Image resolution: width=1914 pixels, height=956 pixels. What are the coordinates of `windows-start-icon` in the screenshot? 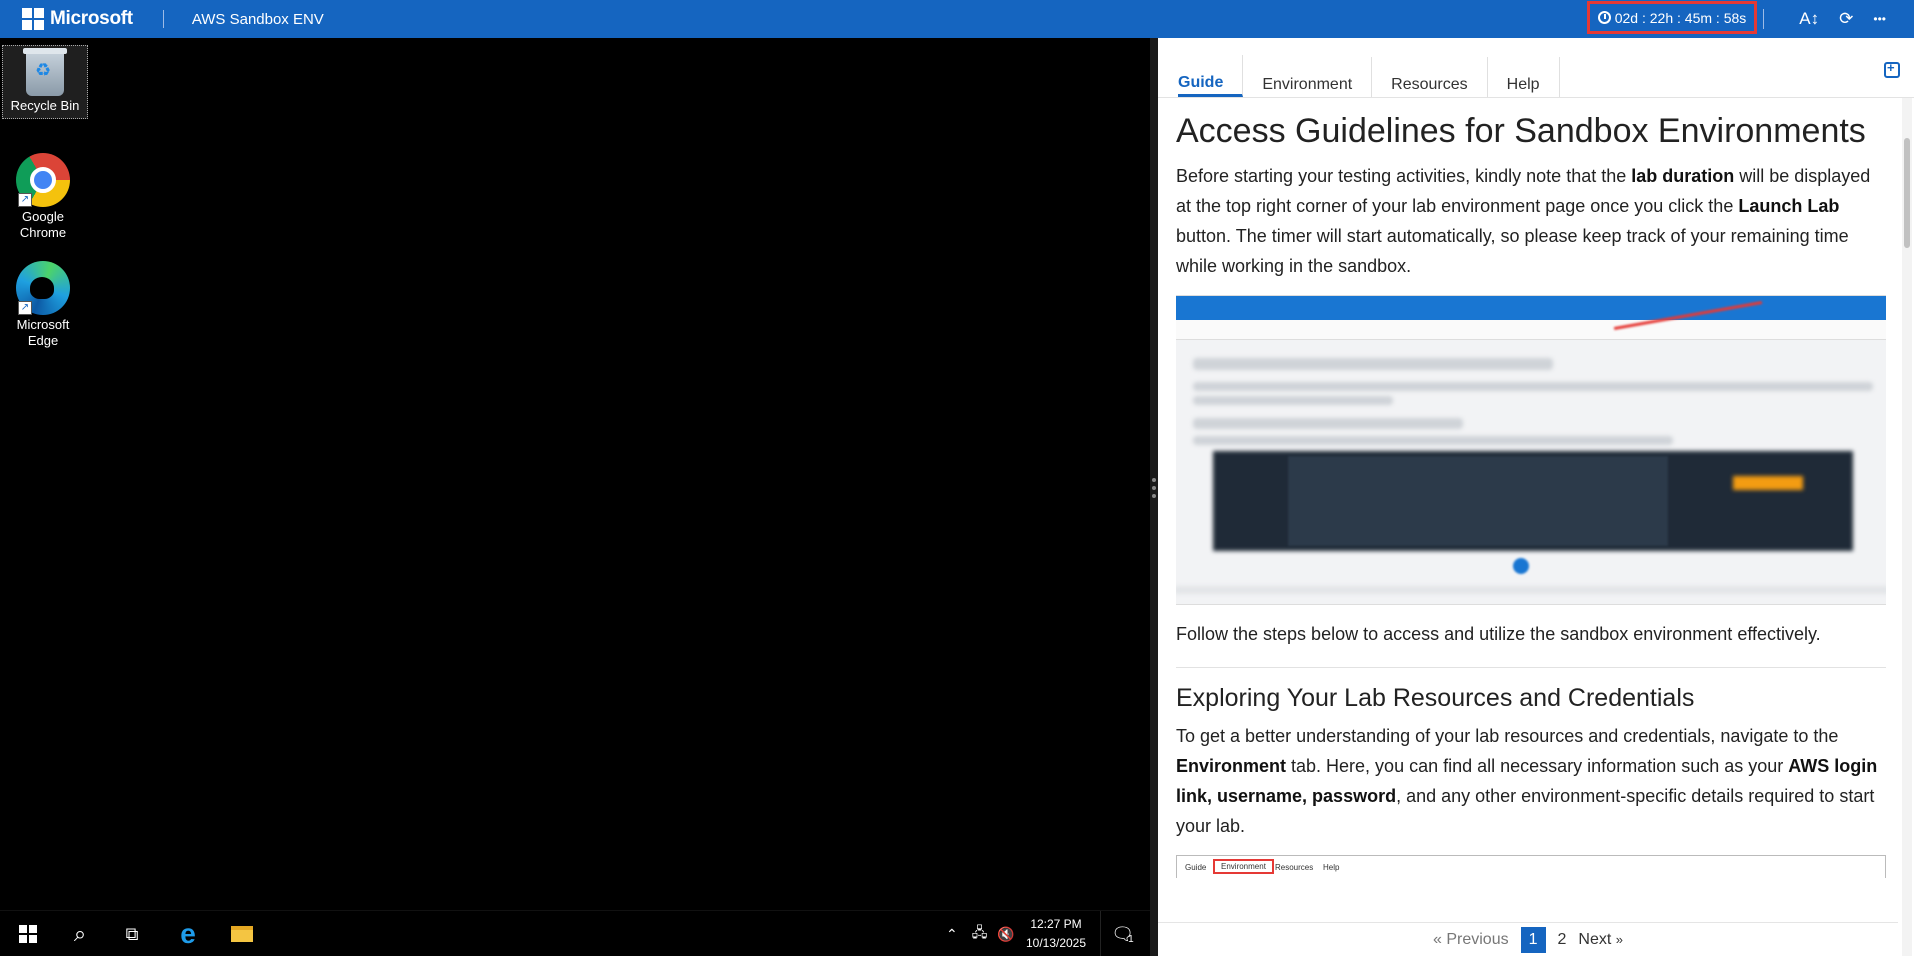 It's located at (28, 934).